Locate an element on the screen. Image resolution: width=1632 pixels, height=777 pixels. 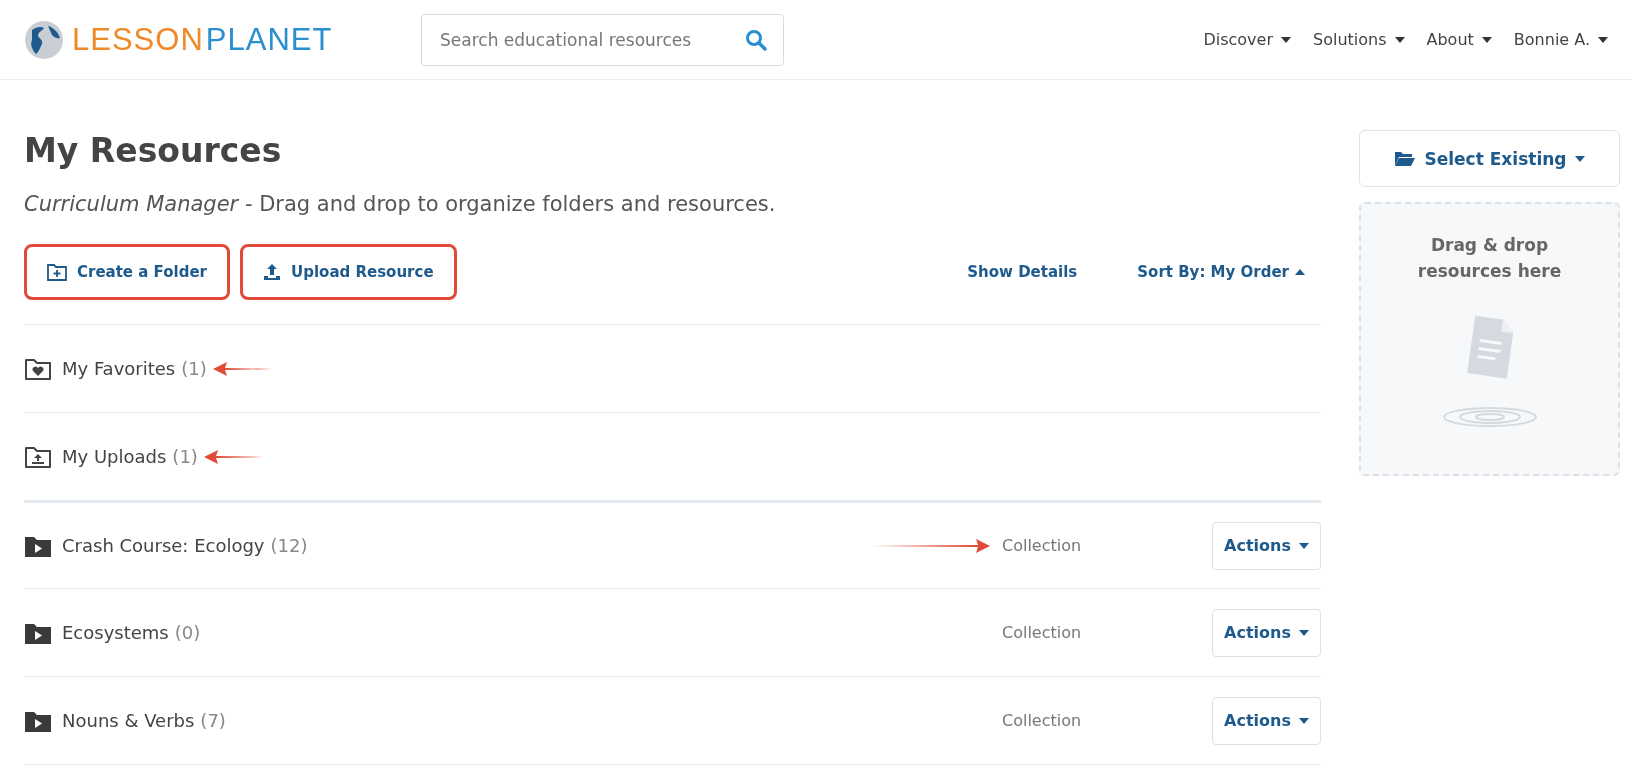
caret-up-icon is located at coordinates (1300, 272).